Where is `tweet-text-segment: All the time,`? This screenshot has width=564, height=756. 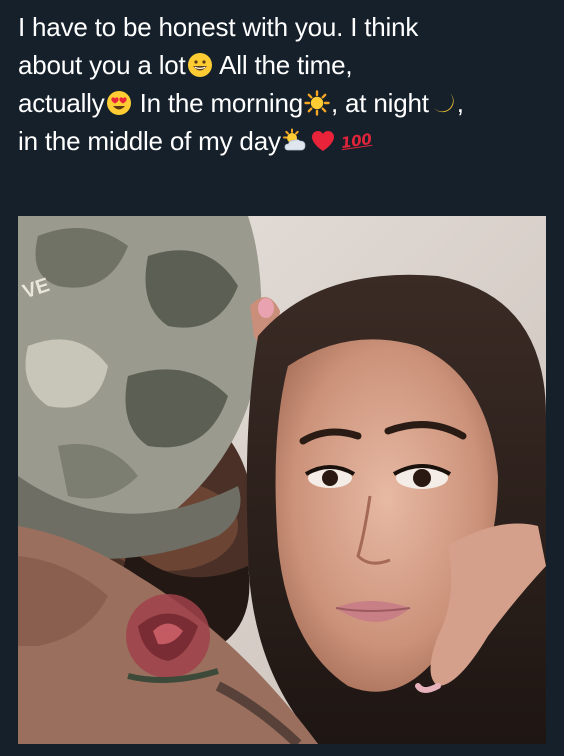
tweet-text-segment: All the time, is located at coordinates (283, 65).